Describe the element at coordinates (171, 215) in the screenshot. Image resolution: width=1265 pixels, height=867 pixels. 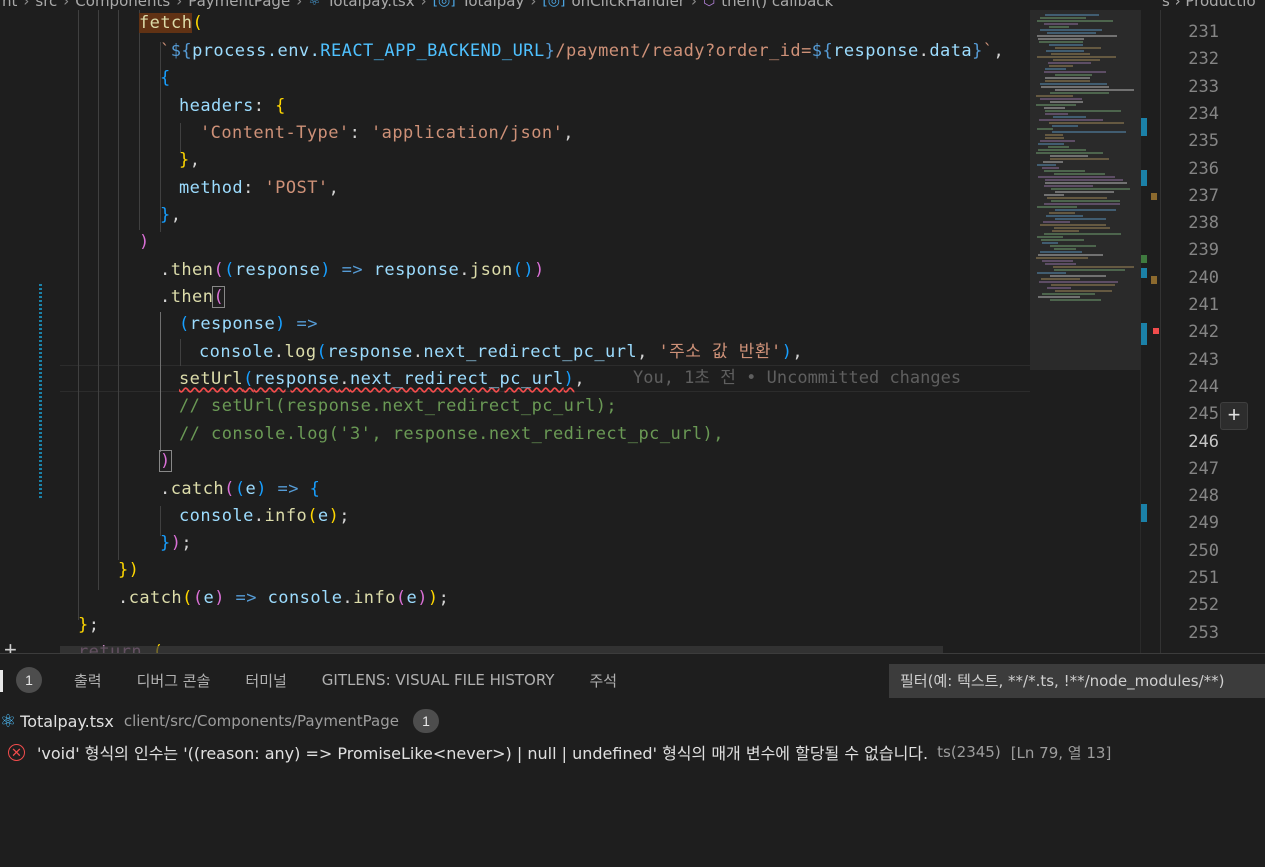
I see `code-line: },` at that location.